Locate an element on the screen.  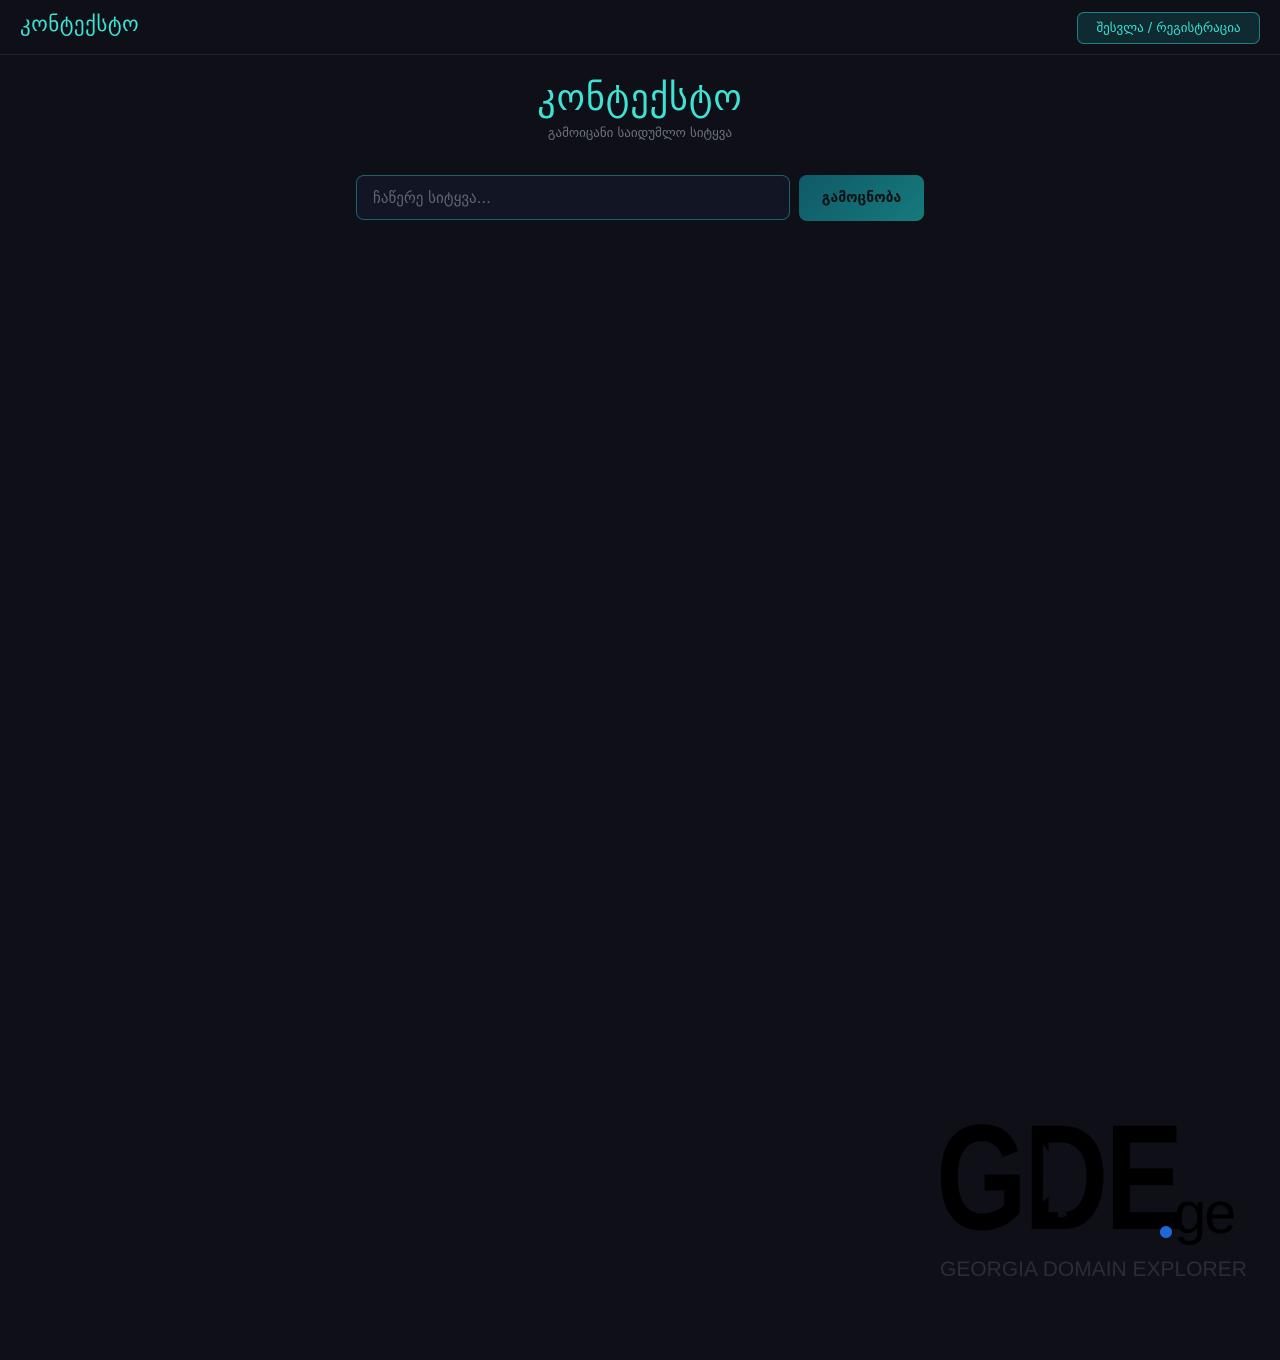
login-register-button: შესვლა / რეგისტრაცია is located at coordinates (1168, 28).